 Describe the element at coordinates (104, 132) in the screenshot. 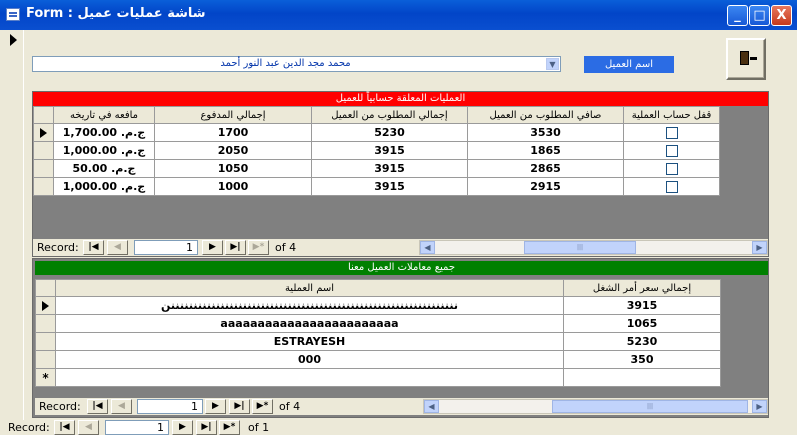

I see `paid-on-date-cell: ج.م. 1,700.00` at that location.